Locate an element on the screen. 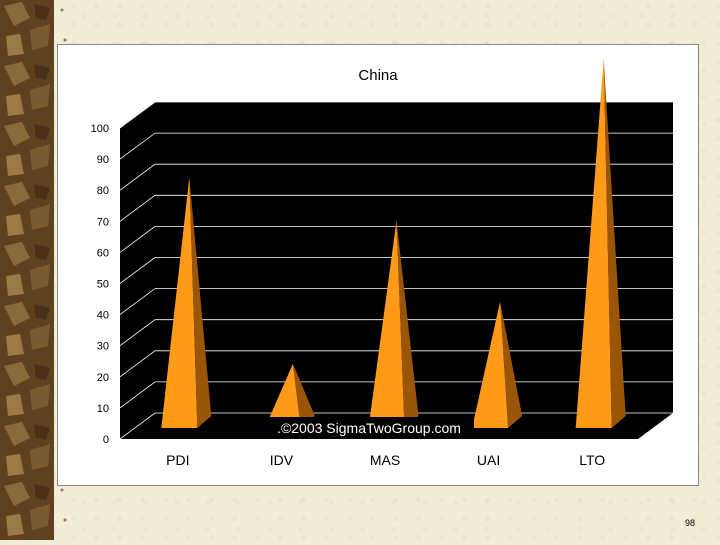  y-tick-label: 60 is located at coordinates (103, 253).